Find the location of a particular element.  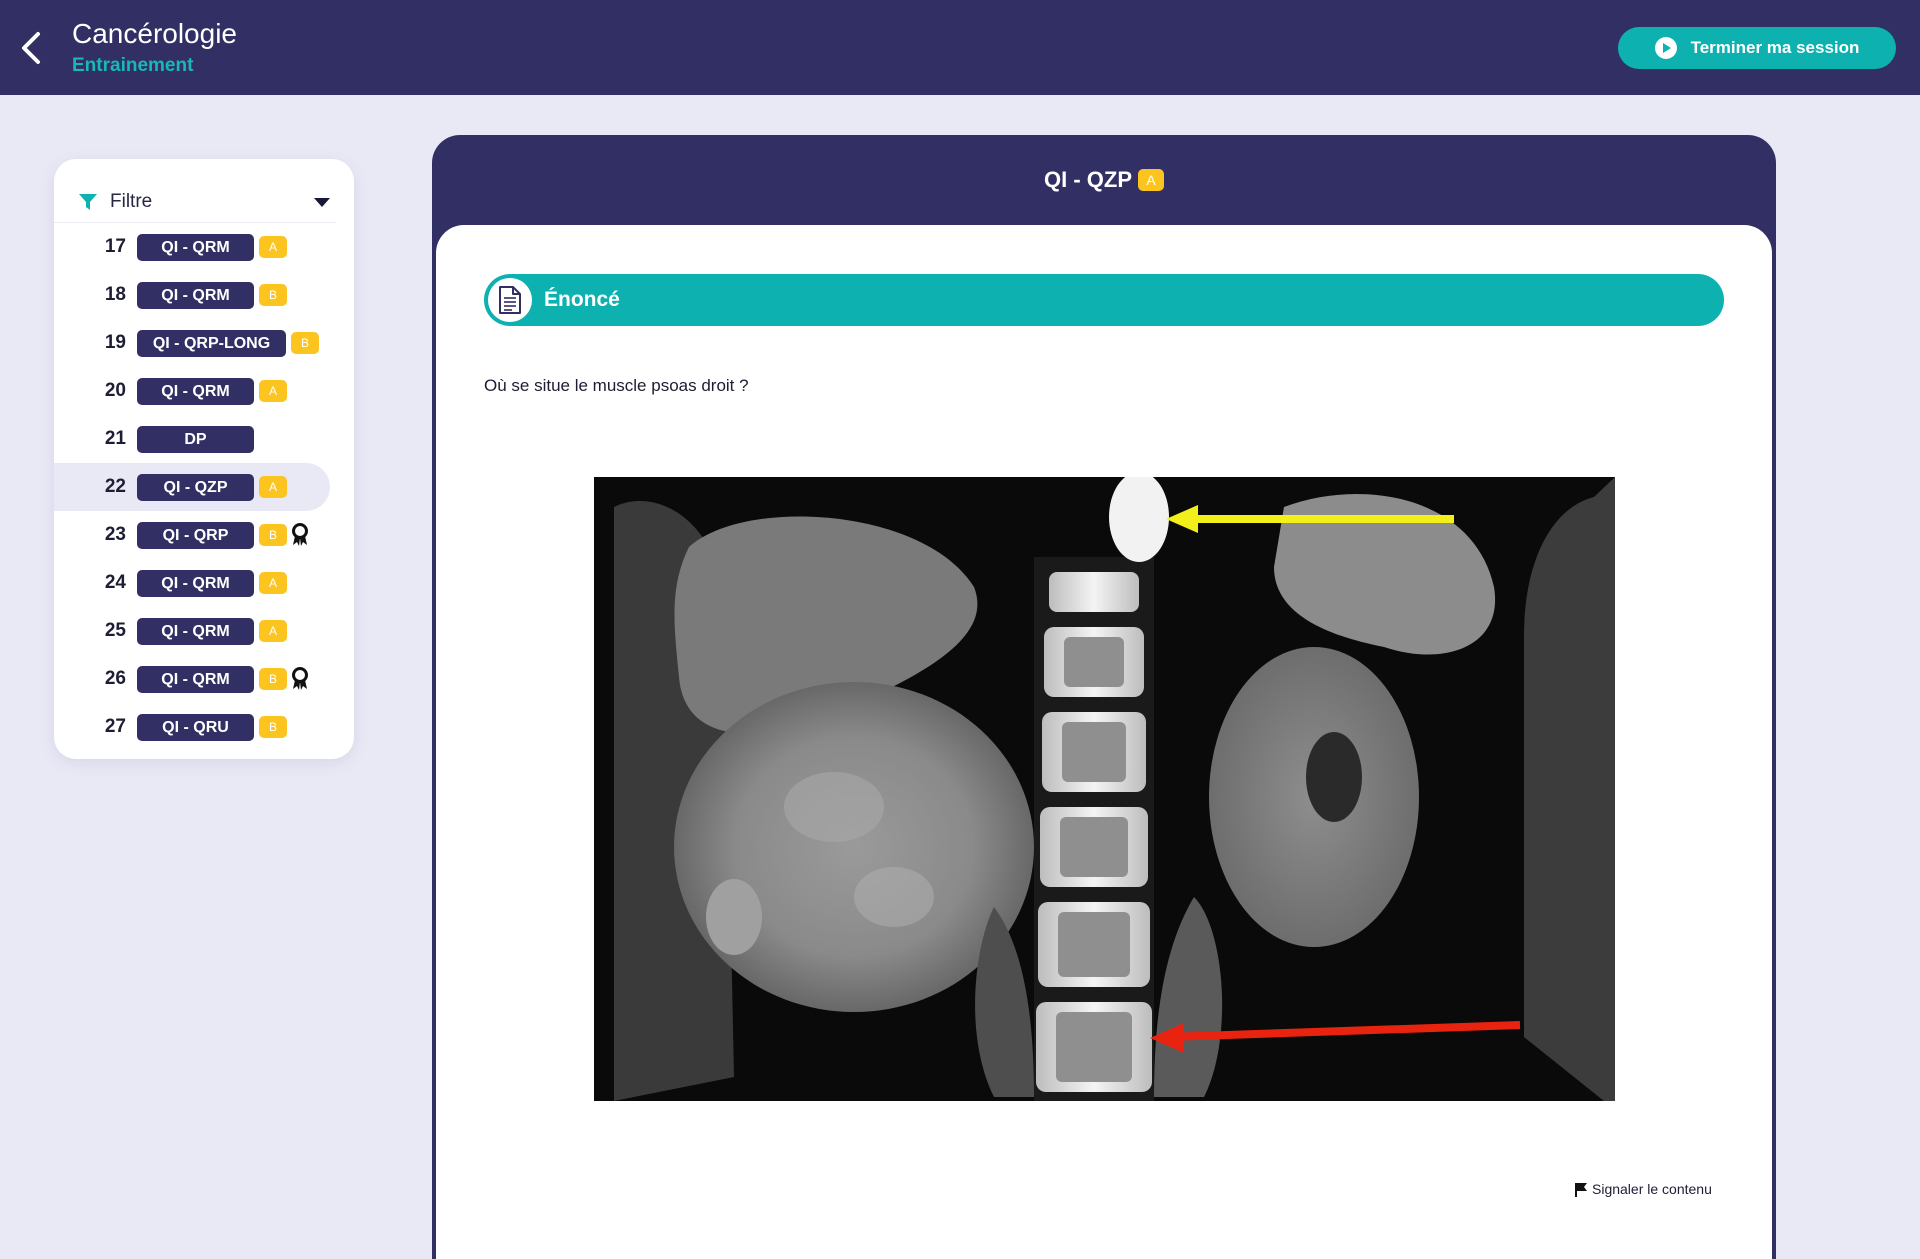

question-number: 17 is located at coordinates (115, 246).